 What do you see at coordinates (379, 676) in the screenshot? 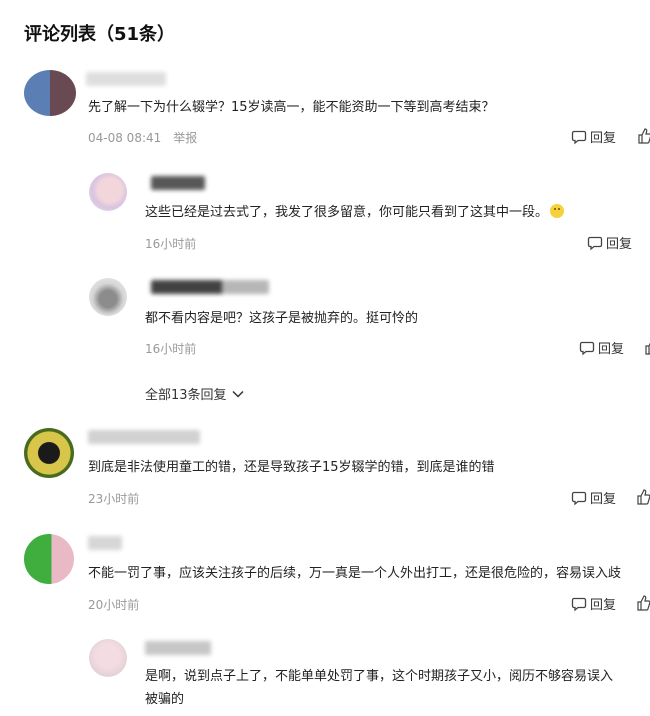
I see `comment-text: 是啊，说到点子上了，不能单单处罚了事，这个时期孩子又小，阅历不够容易误入` at bounding box center [379, 676].